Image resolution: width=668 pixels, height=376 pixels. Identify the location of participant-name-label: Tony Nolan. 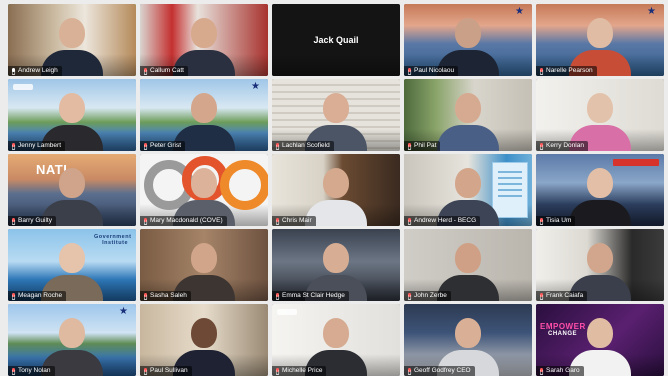
(31, 371).